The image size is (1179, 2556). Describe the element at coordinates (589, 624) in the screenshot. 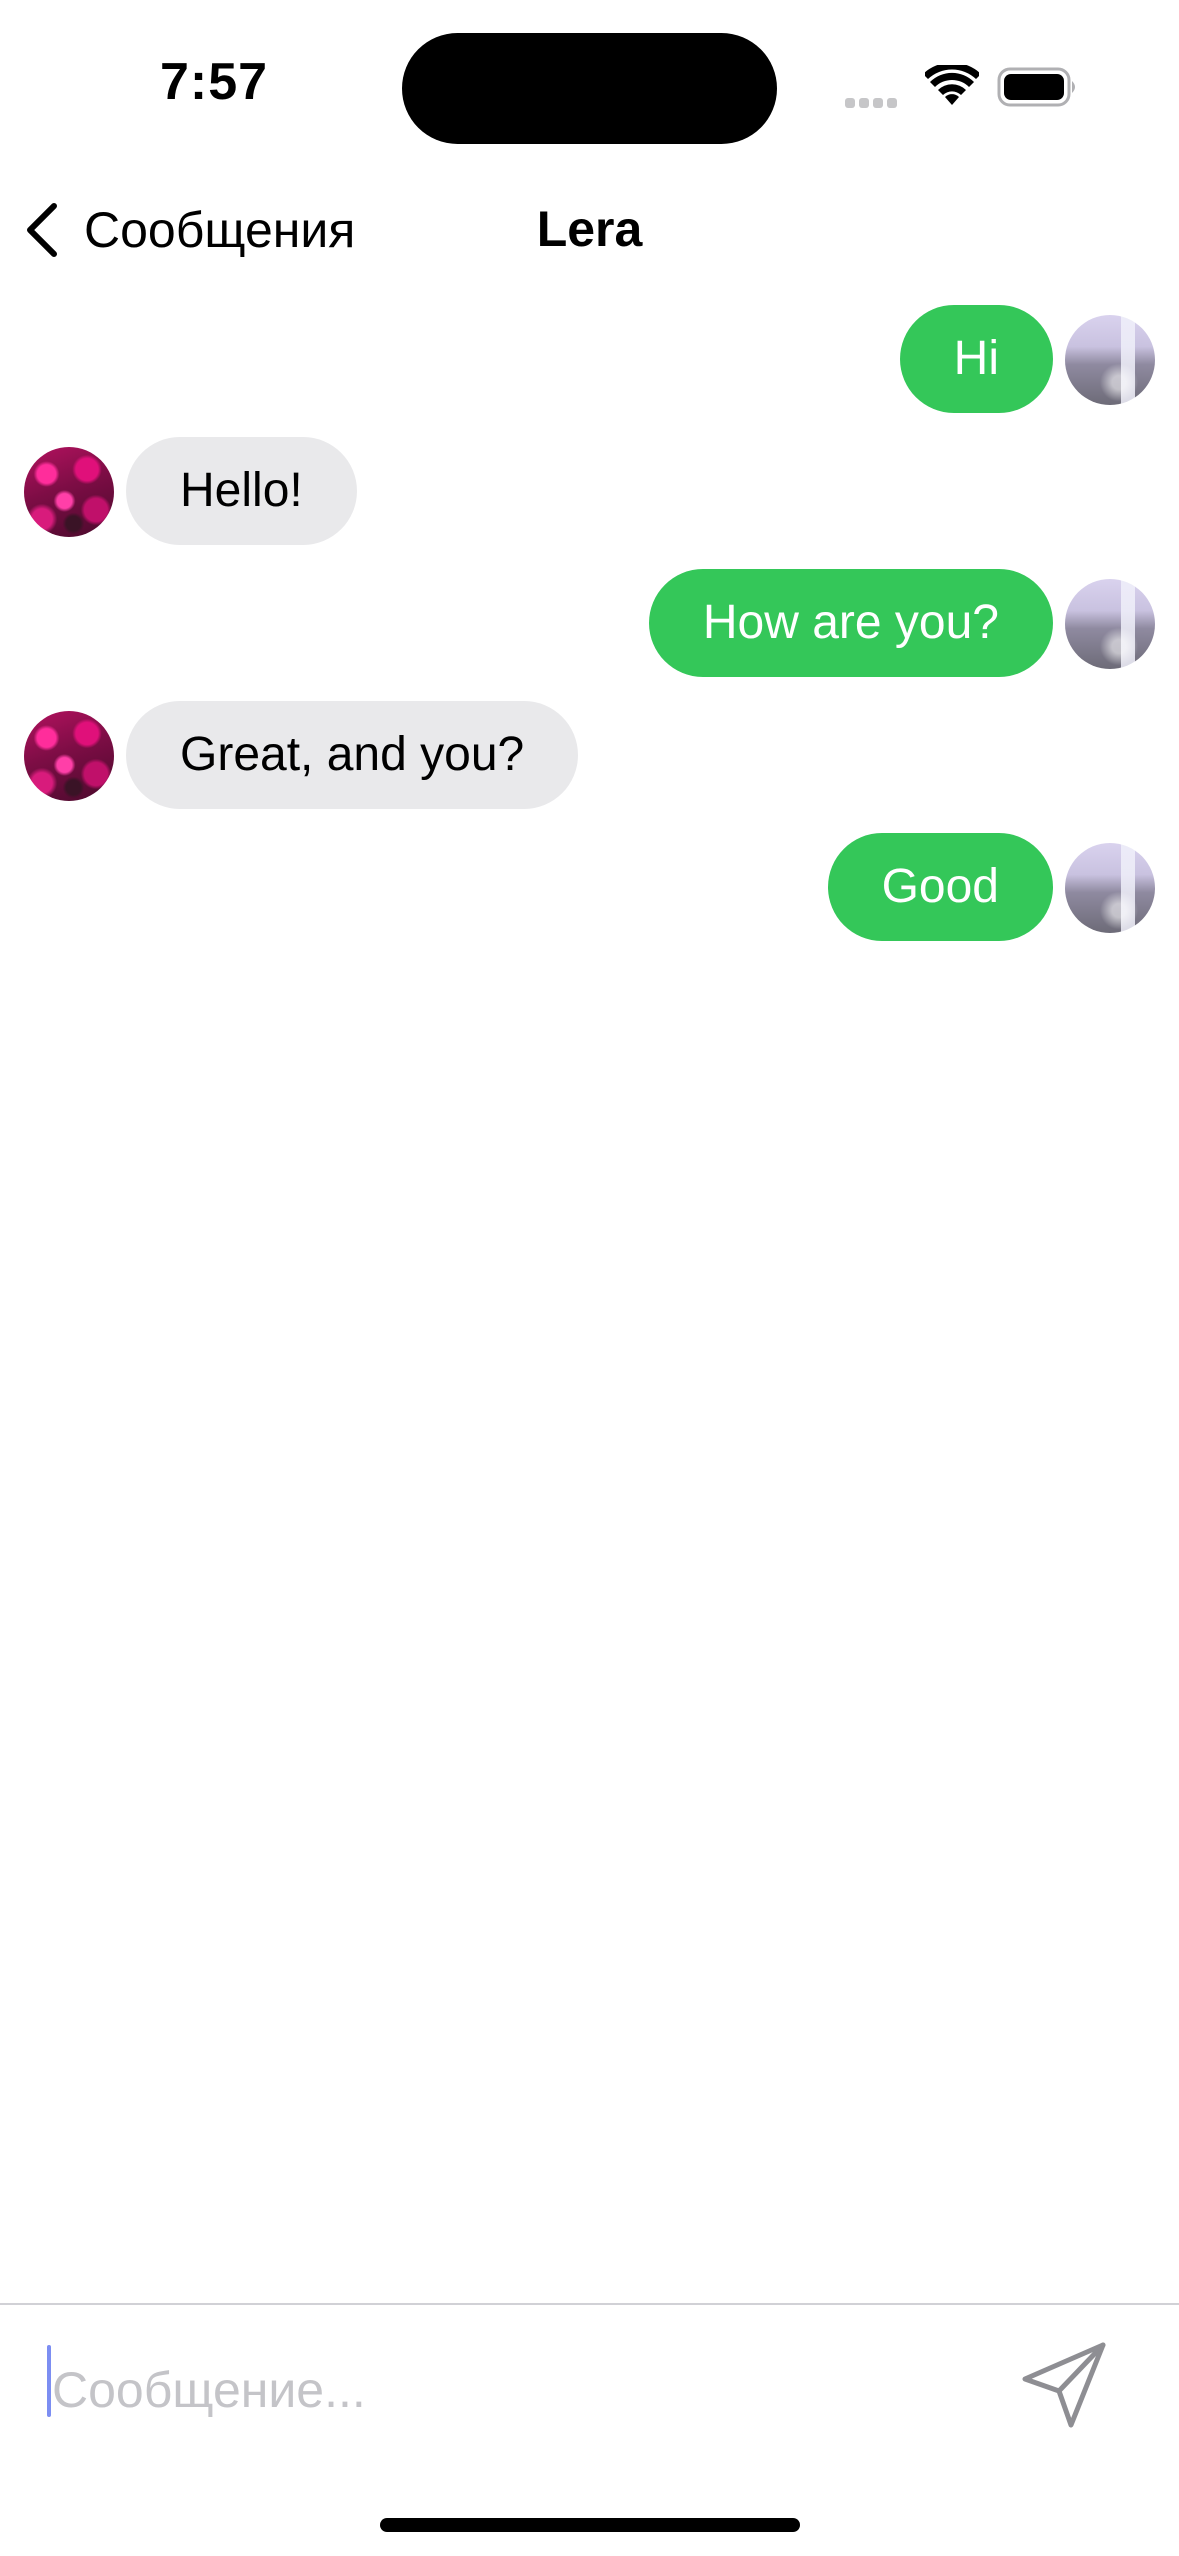

I see `message-row-outgoing: How are you?` at that location.